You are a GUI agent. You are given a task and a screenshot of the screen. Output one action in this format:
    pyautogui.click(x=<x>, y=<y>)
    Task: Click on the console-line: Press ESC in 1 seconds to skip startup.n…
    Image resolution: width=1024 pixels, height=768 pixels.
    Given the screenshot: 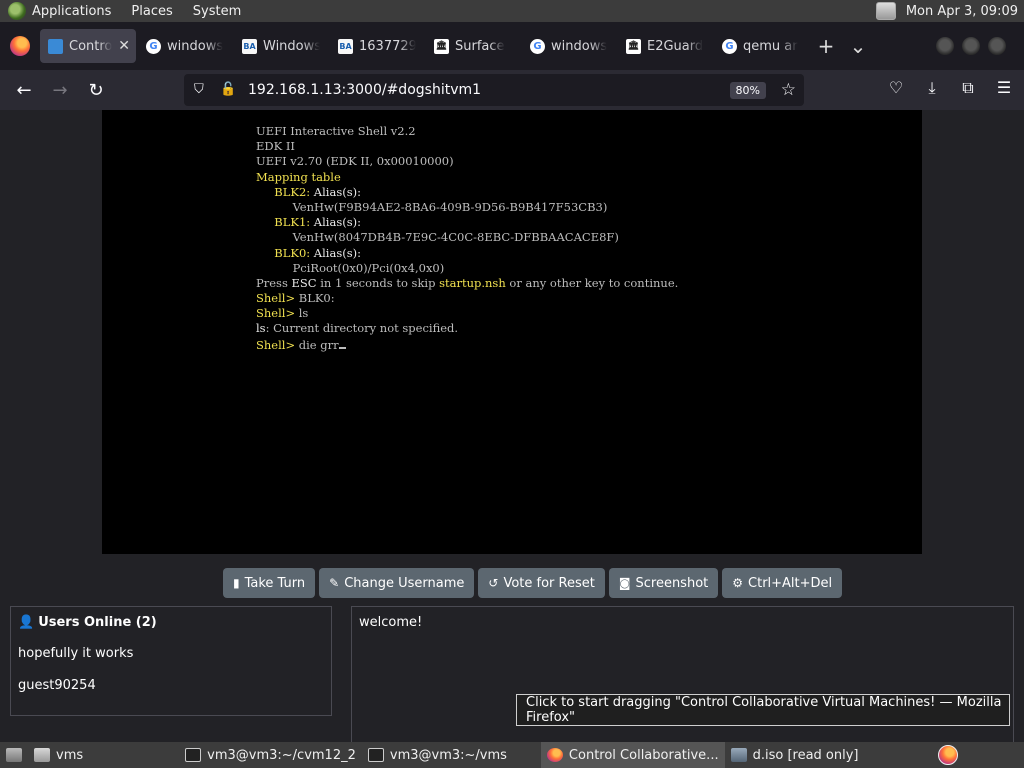 What is the action you would take?
    pyautogui.click(x=467, y=282)
    